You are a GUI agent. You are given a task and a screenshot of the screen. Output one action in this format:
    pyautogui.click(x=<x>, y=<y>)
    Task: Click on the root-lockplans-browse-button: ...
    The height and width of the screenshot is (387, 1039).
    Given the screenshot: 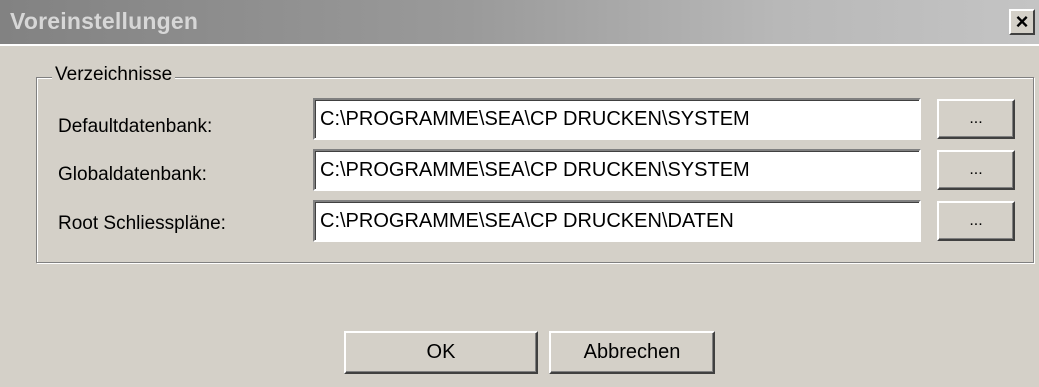 What is the action you would take?
    pyautogui.click(x=976, y=221)
    